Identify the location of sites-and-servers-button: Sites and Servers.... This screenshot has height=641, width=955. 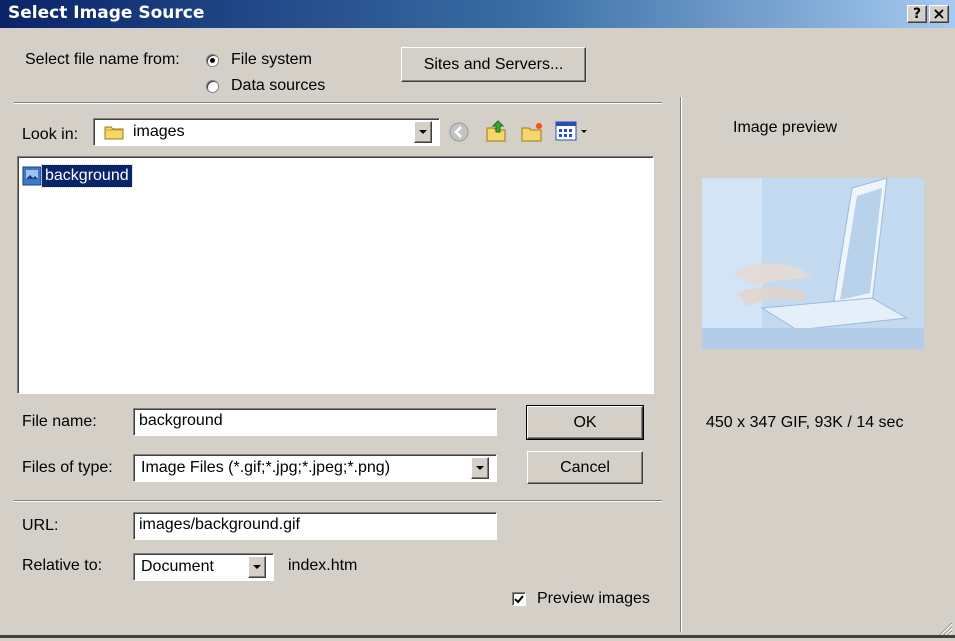
(493, 64).